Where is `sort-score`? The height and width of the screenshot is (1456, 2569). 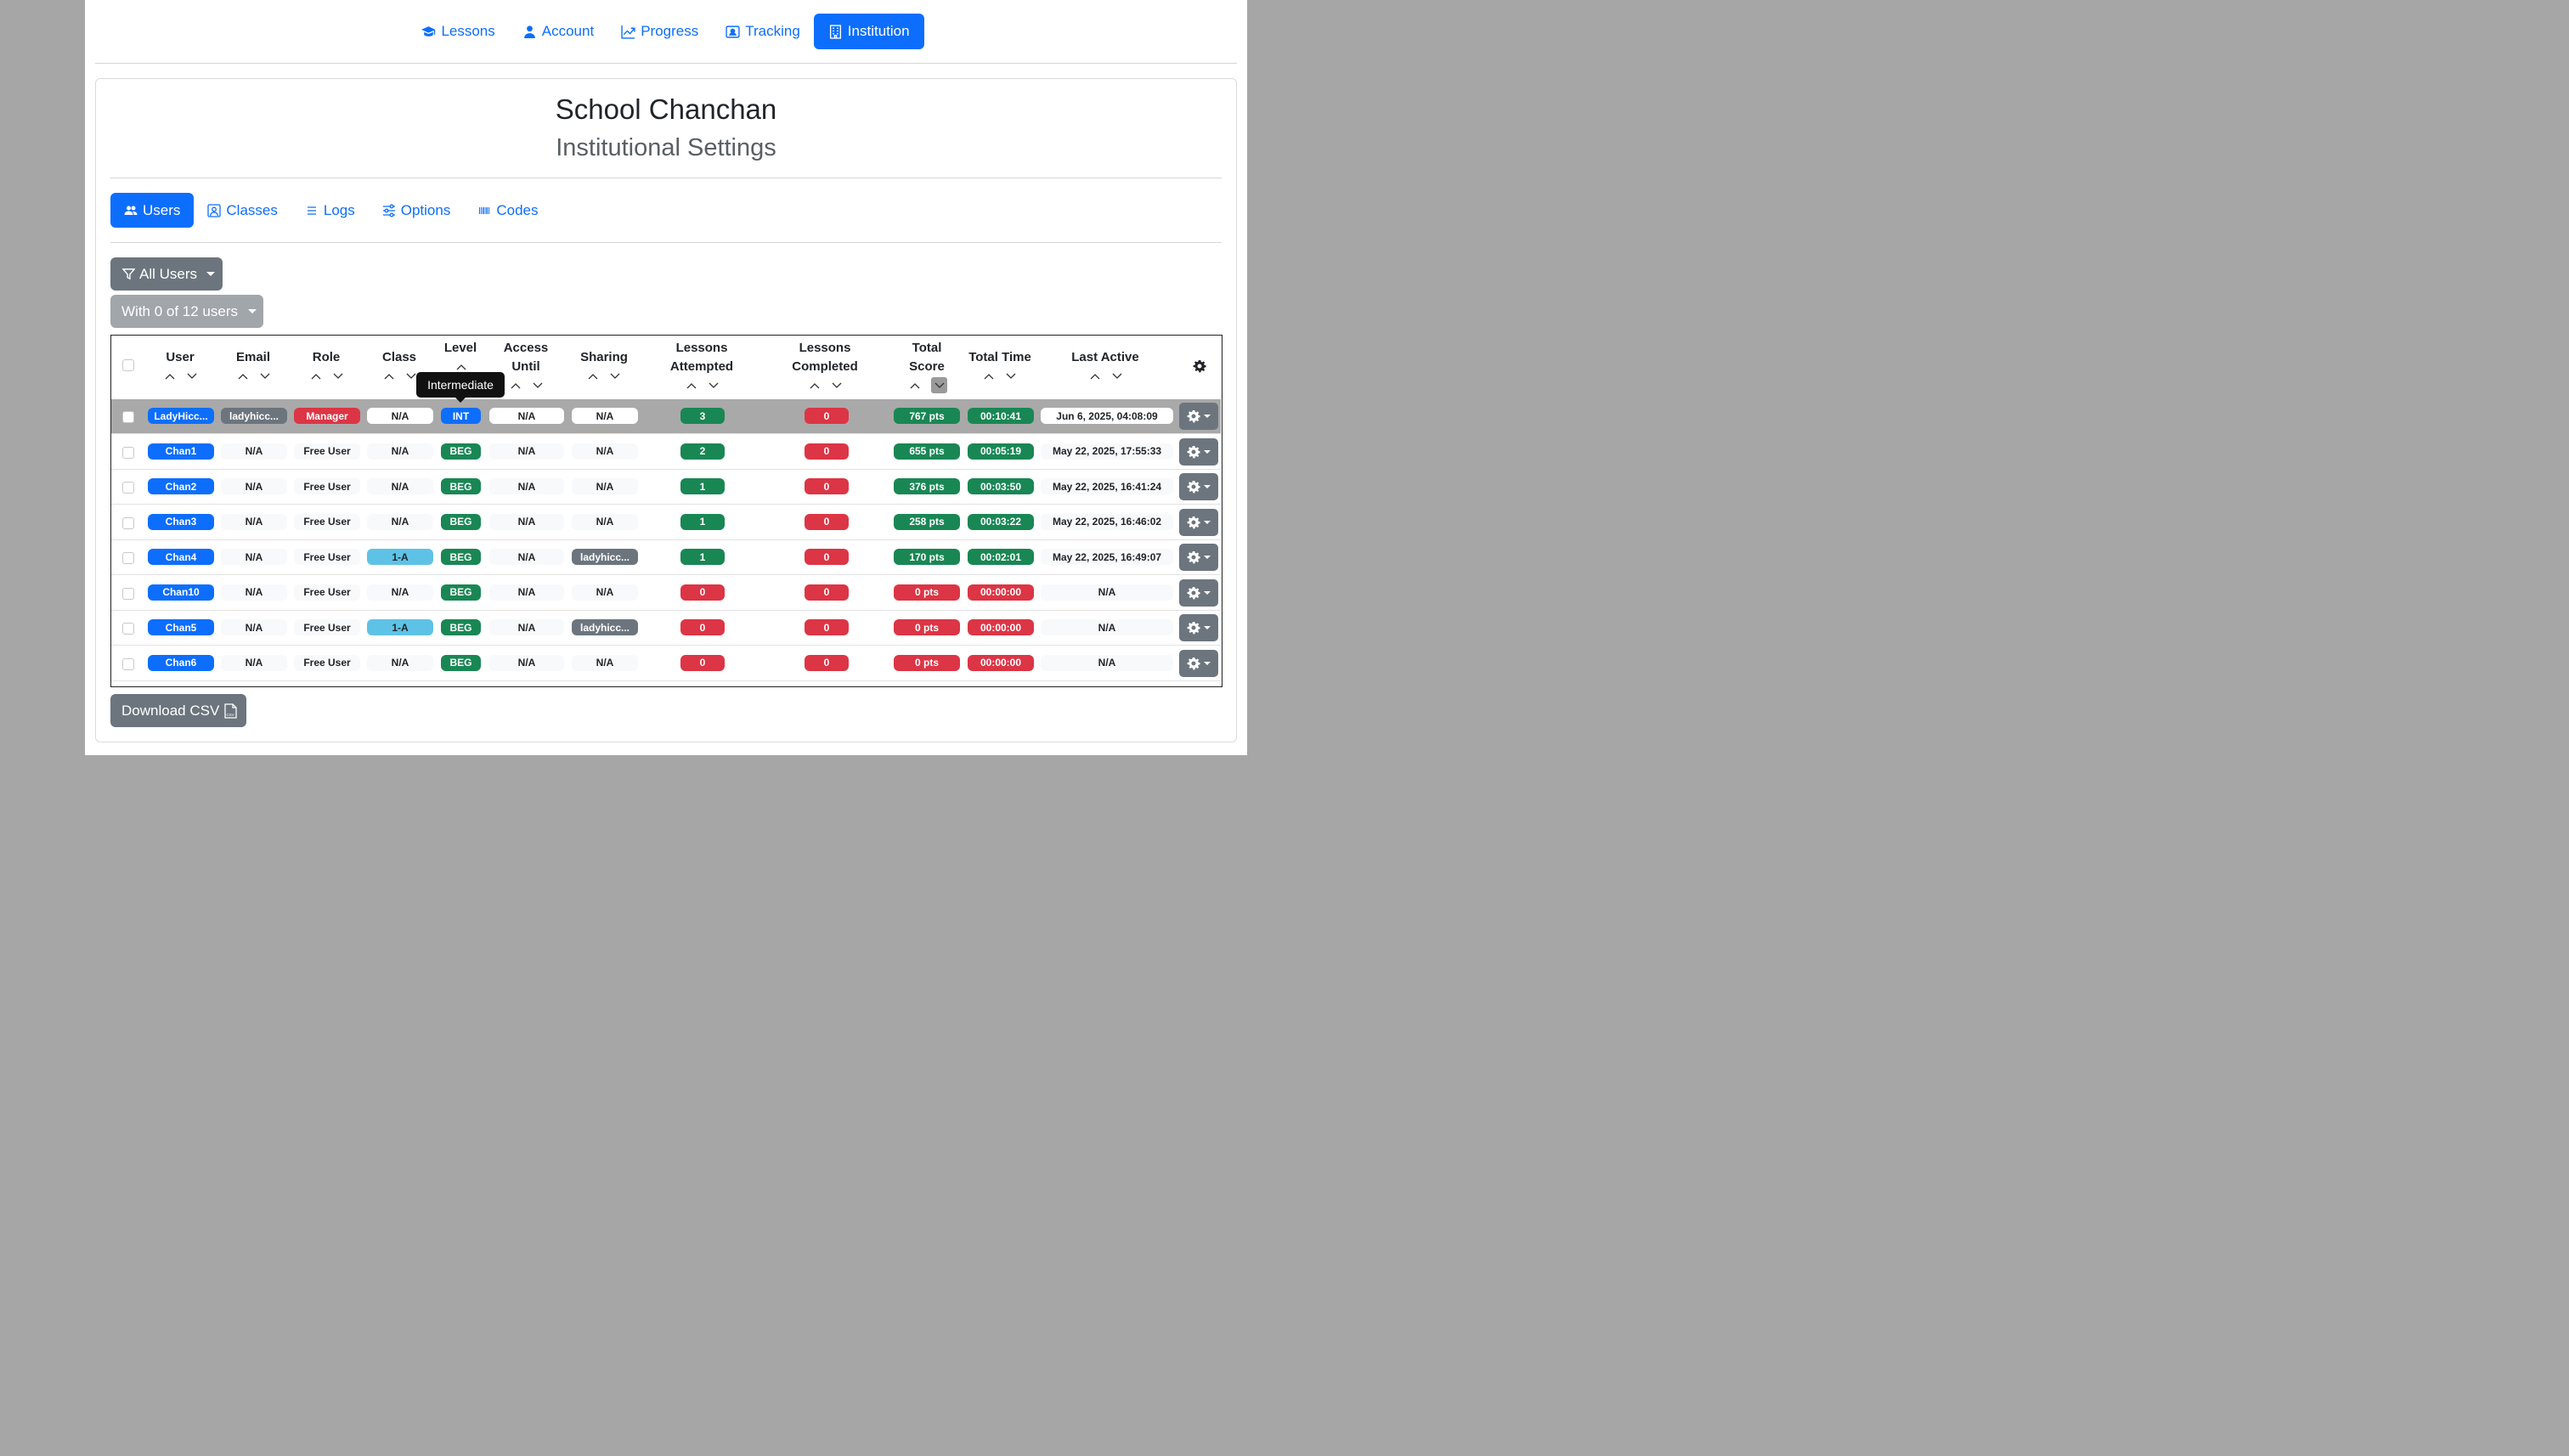
sort-score is located at coordinates (928, 385).